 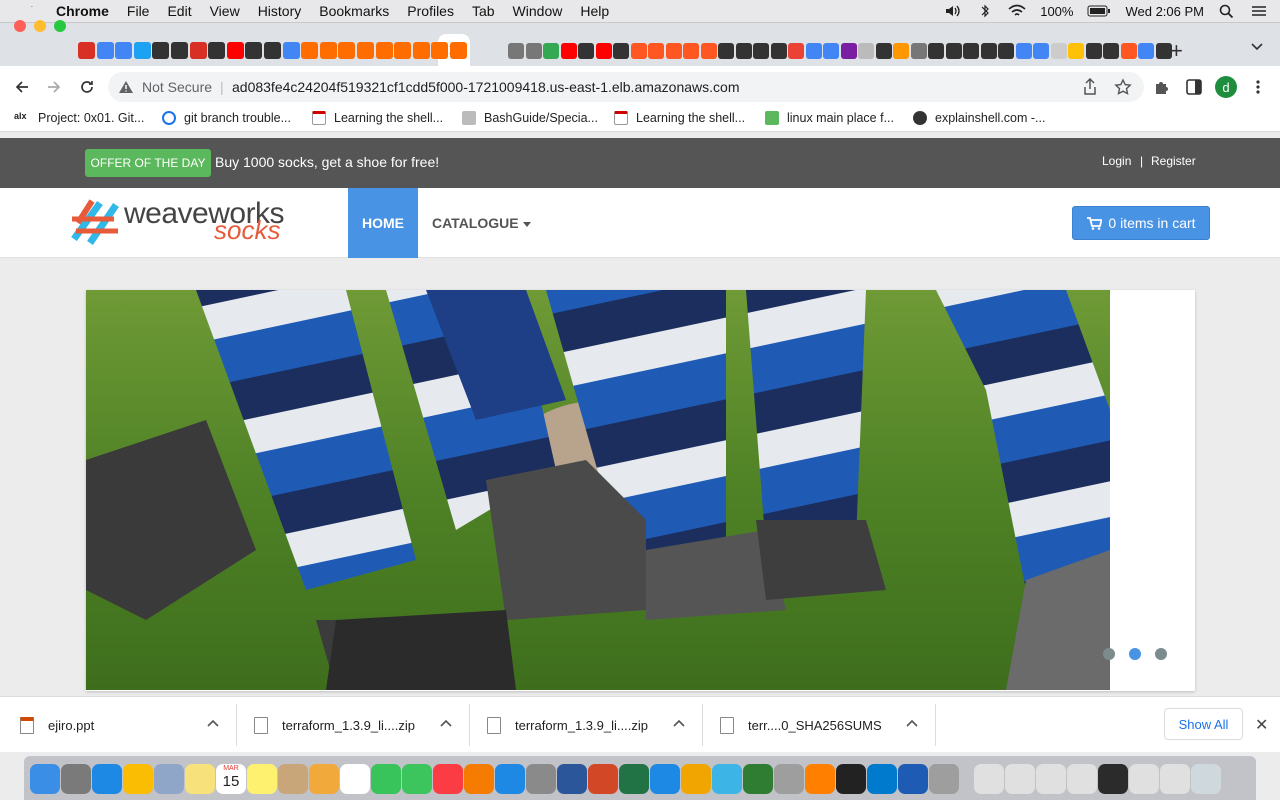 I want to click on music-icon, so click(x=448, y=779).